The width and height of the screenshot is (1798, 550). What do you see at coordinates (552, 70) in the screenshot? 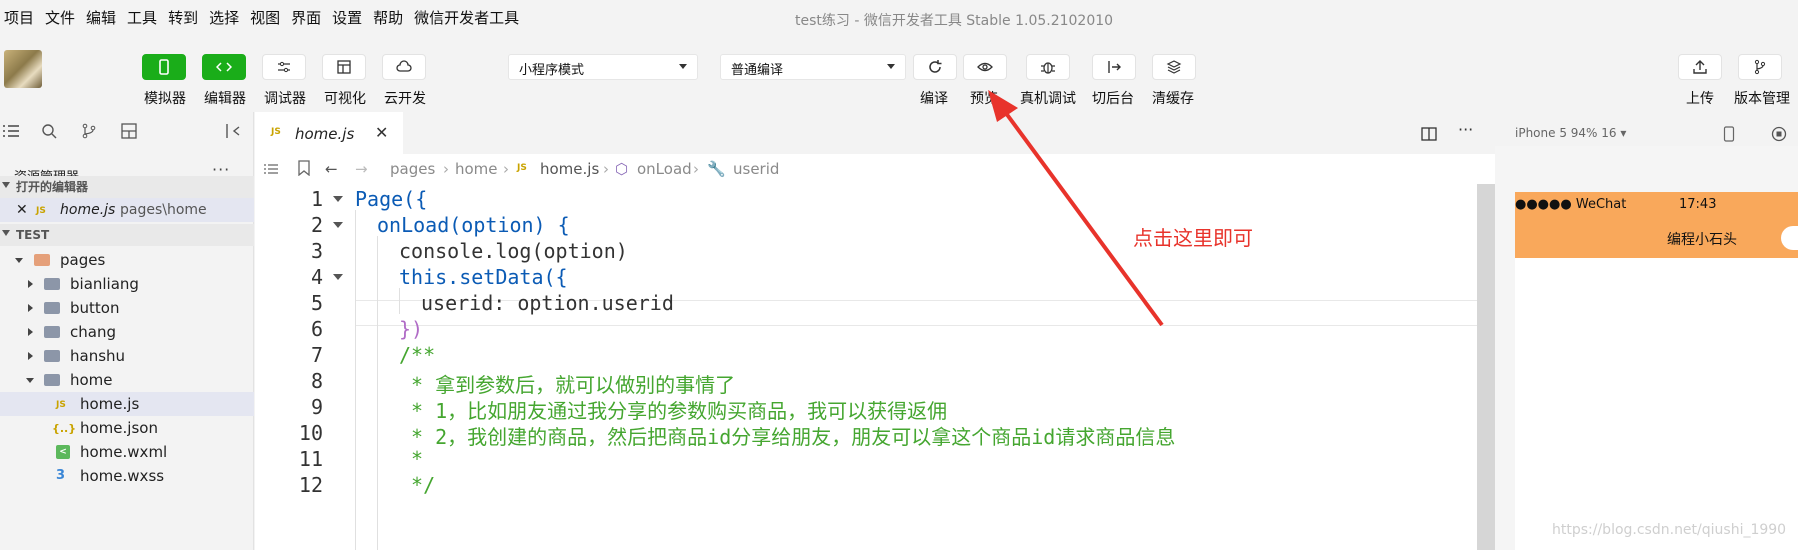
I see `mode-select-value: 小程序模式` at bounding box center [552, 70].